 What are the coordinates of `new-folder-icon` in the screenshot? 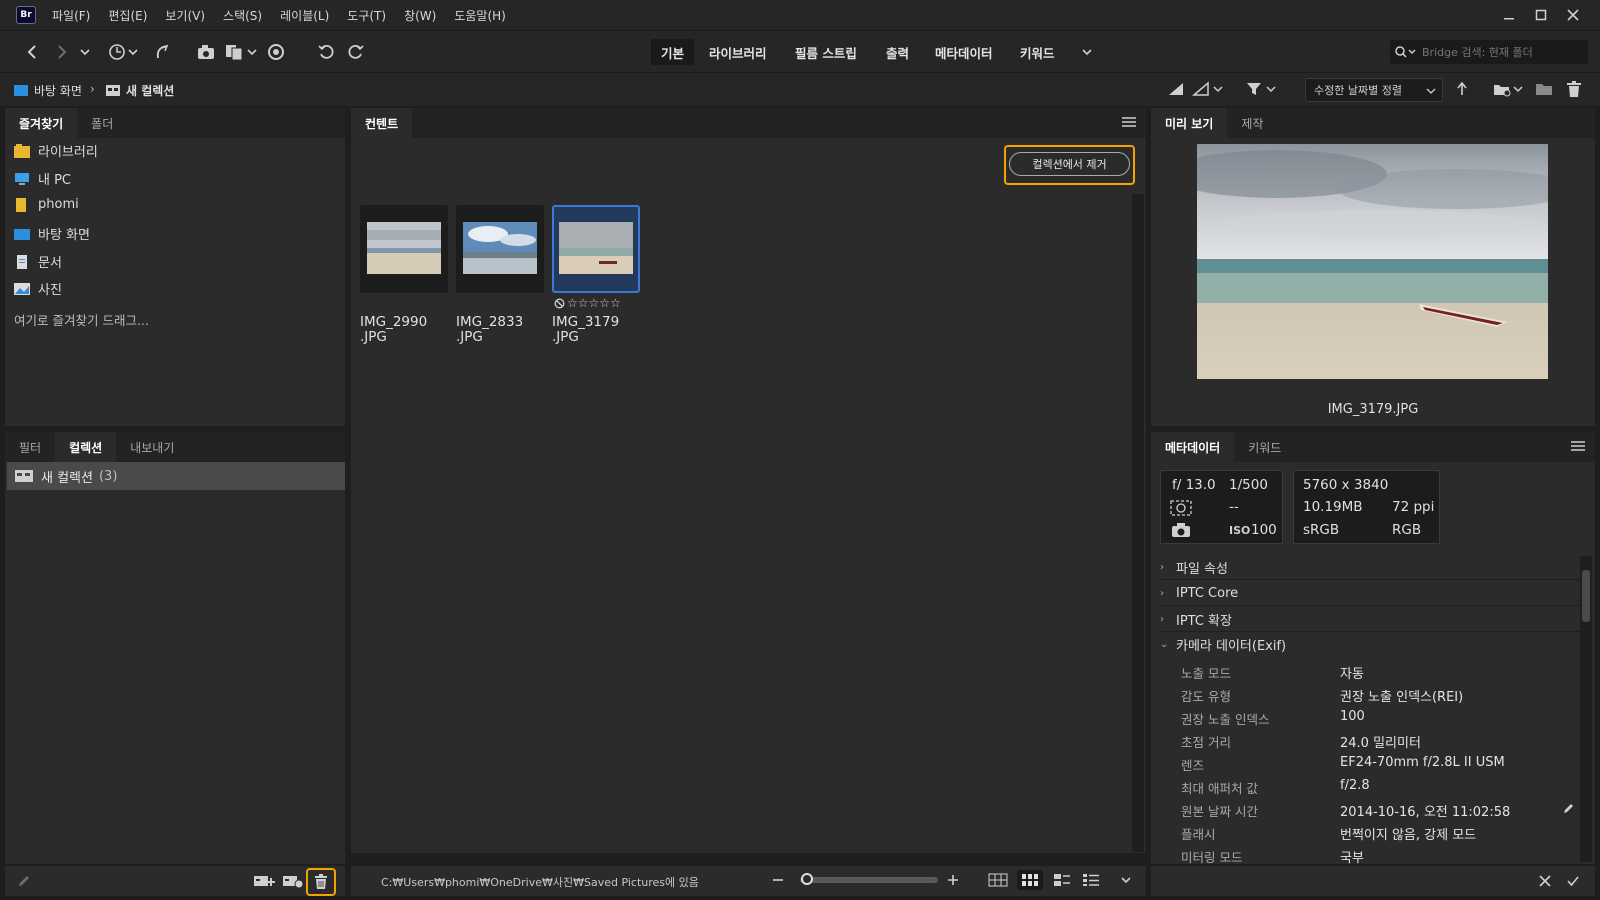 It's located at (1544, 89).